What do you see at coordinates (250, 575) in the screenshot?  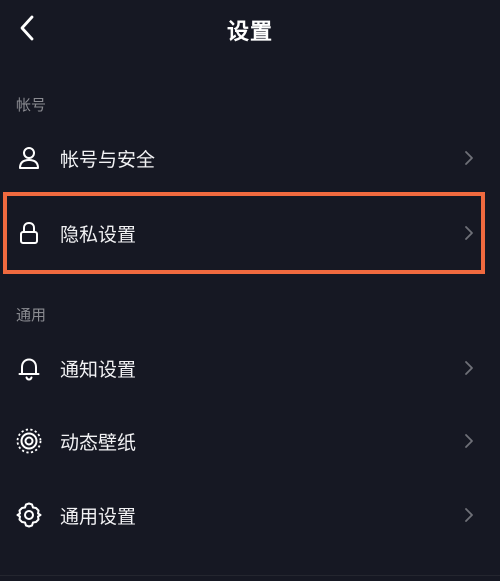 I see `bottom-divider` at bounding box center [250, 575].